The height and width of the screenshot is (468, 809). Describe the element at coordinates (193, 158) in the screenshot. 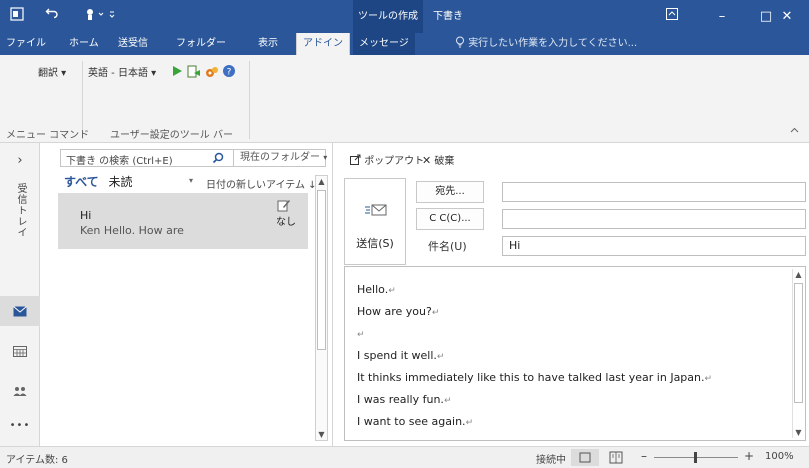

I see `search-input: 下書き の検索 (Ctrl+E) 現在のフォルダー ▾` at that location.